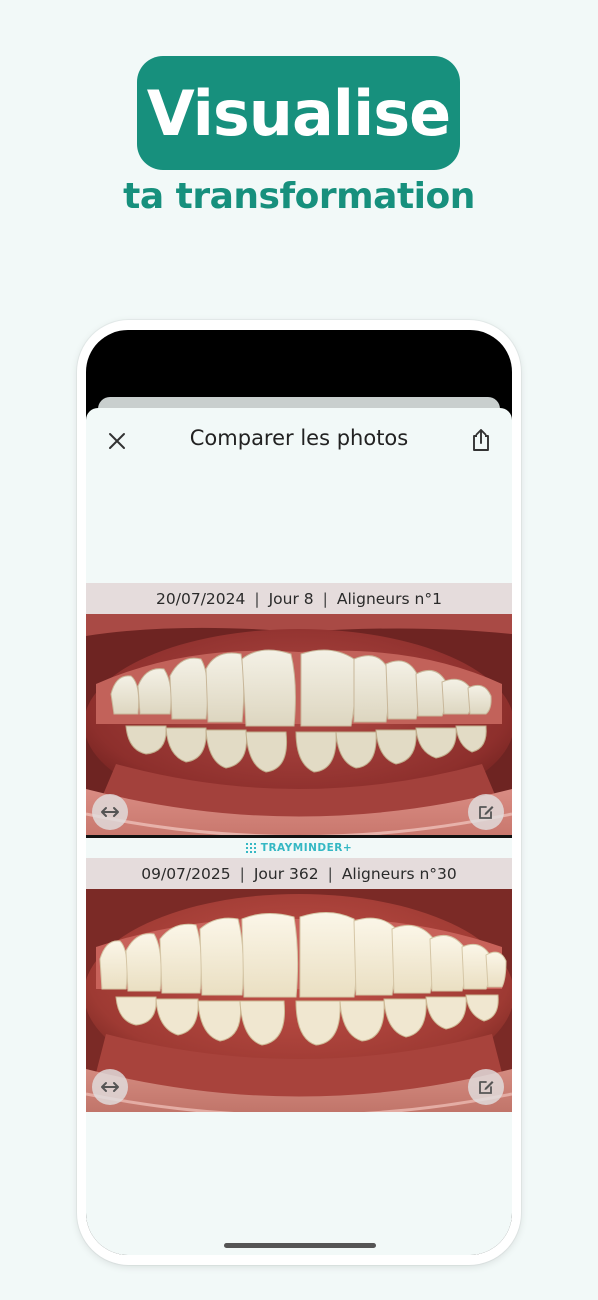 Image resolution: width=598 pixels, height=1300 pixels. I want to click on photo-day: Jour 8, so click(291, 598).